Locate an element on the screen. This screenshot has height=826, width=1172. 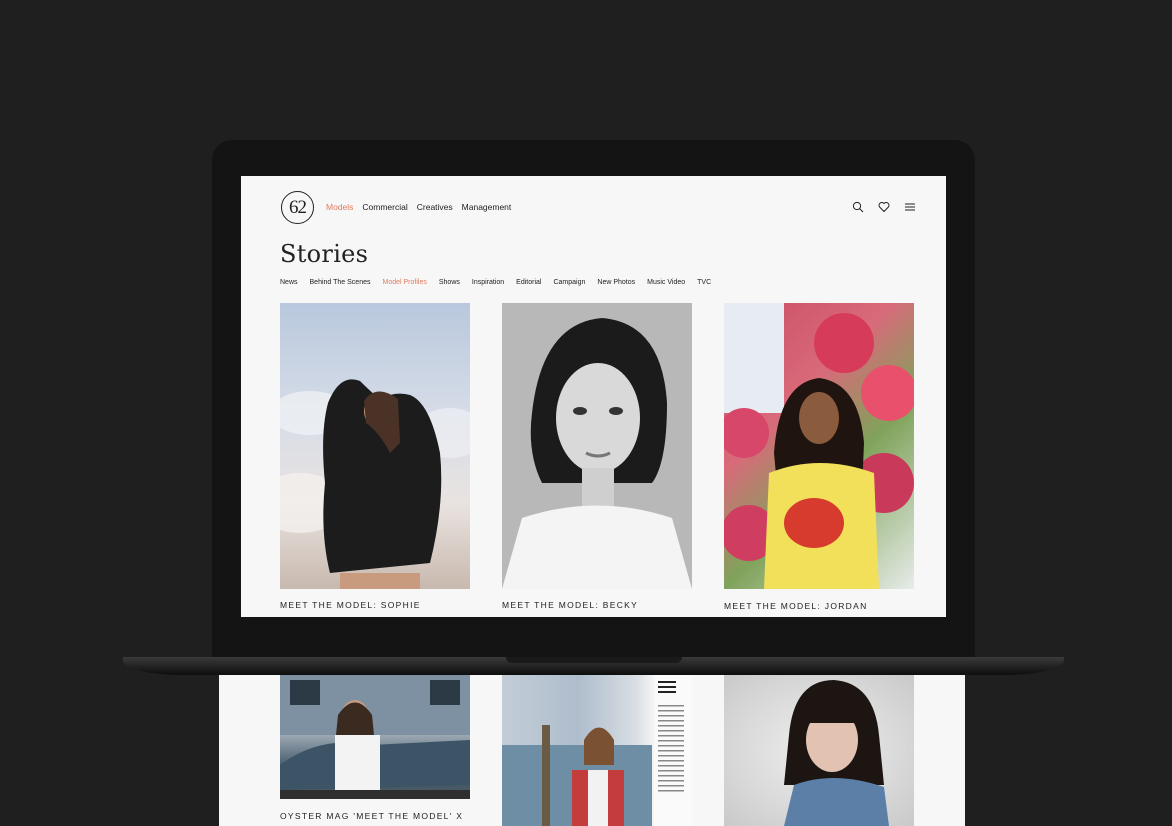
menu-icon is located at coordinates (910, 207).